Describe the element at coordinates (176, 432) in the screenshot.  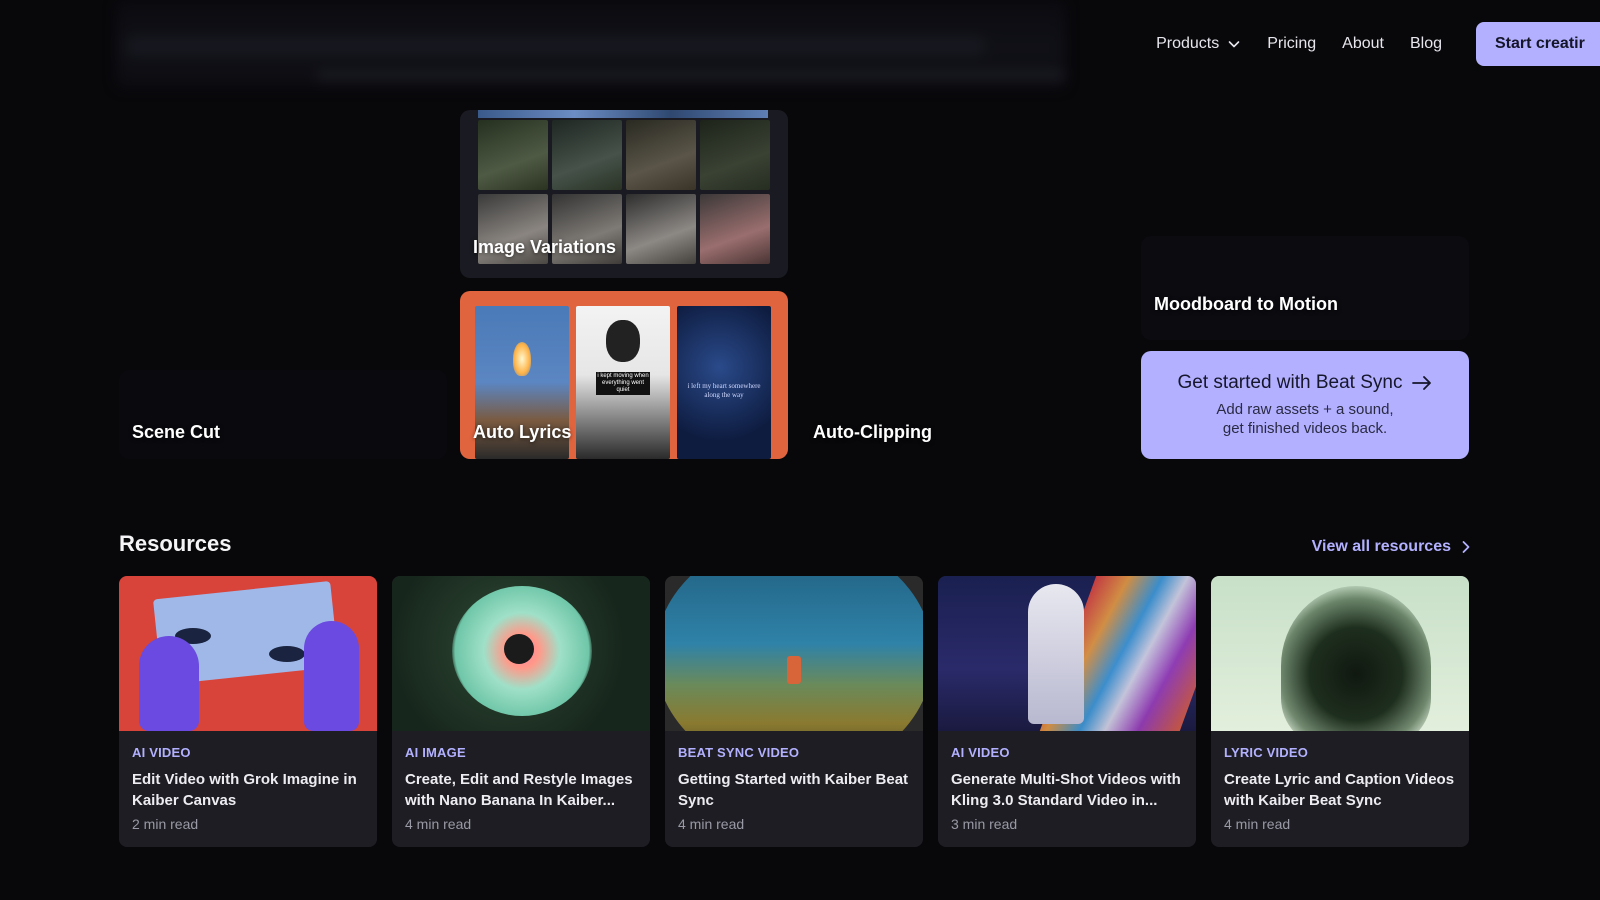
I see `tile-label-scene-cut: Scene Cut` at that location.